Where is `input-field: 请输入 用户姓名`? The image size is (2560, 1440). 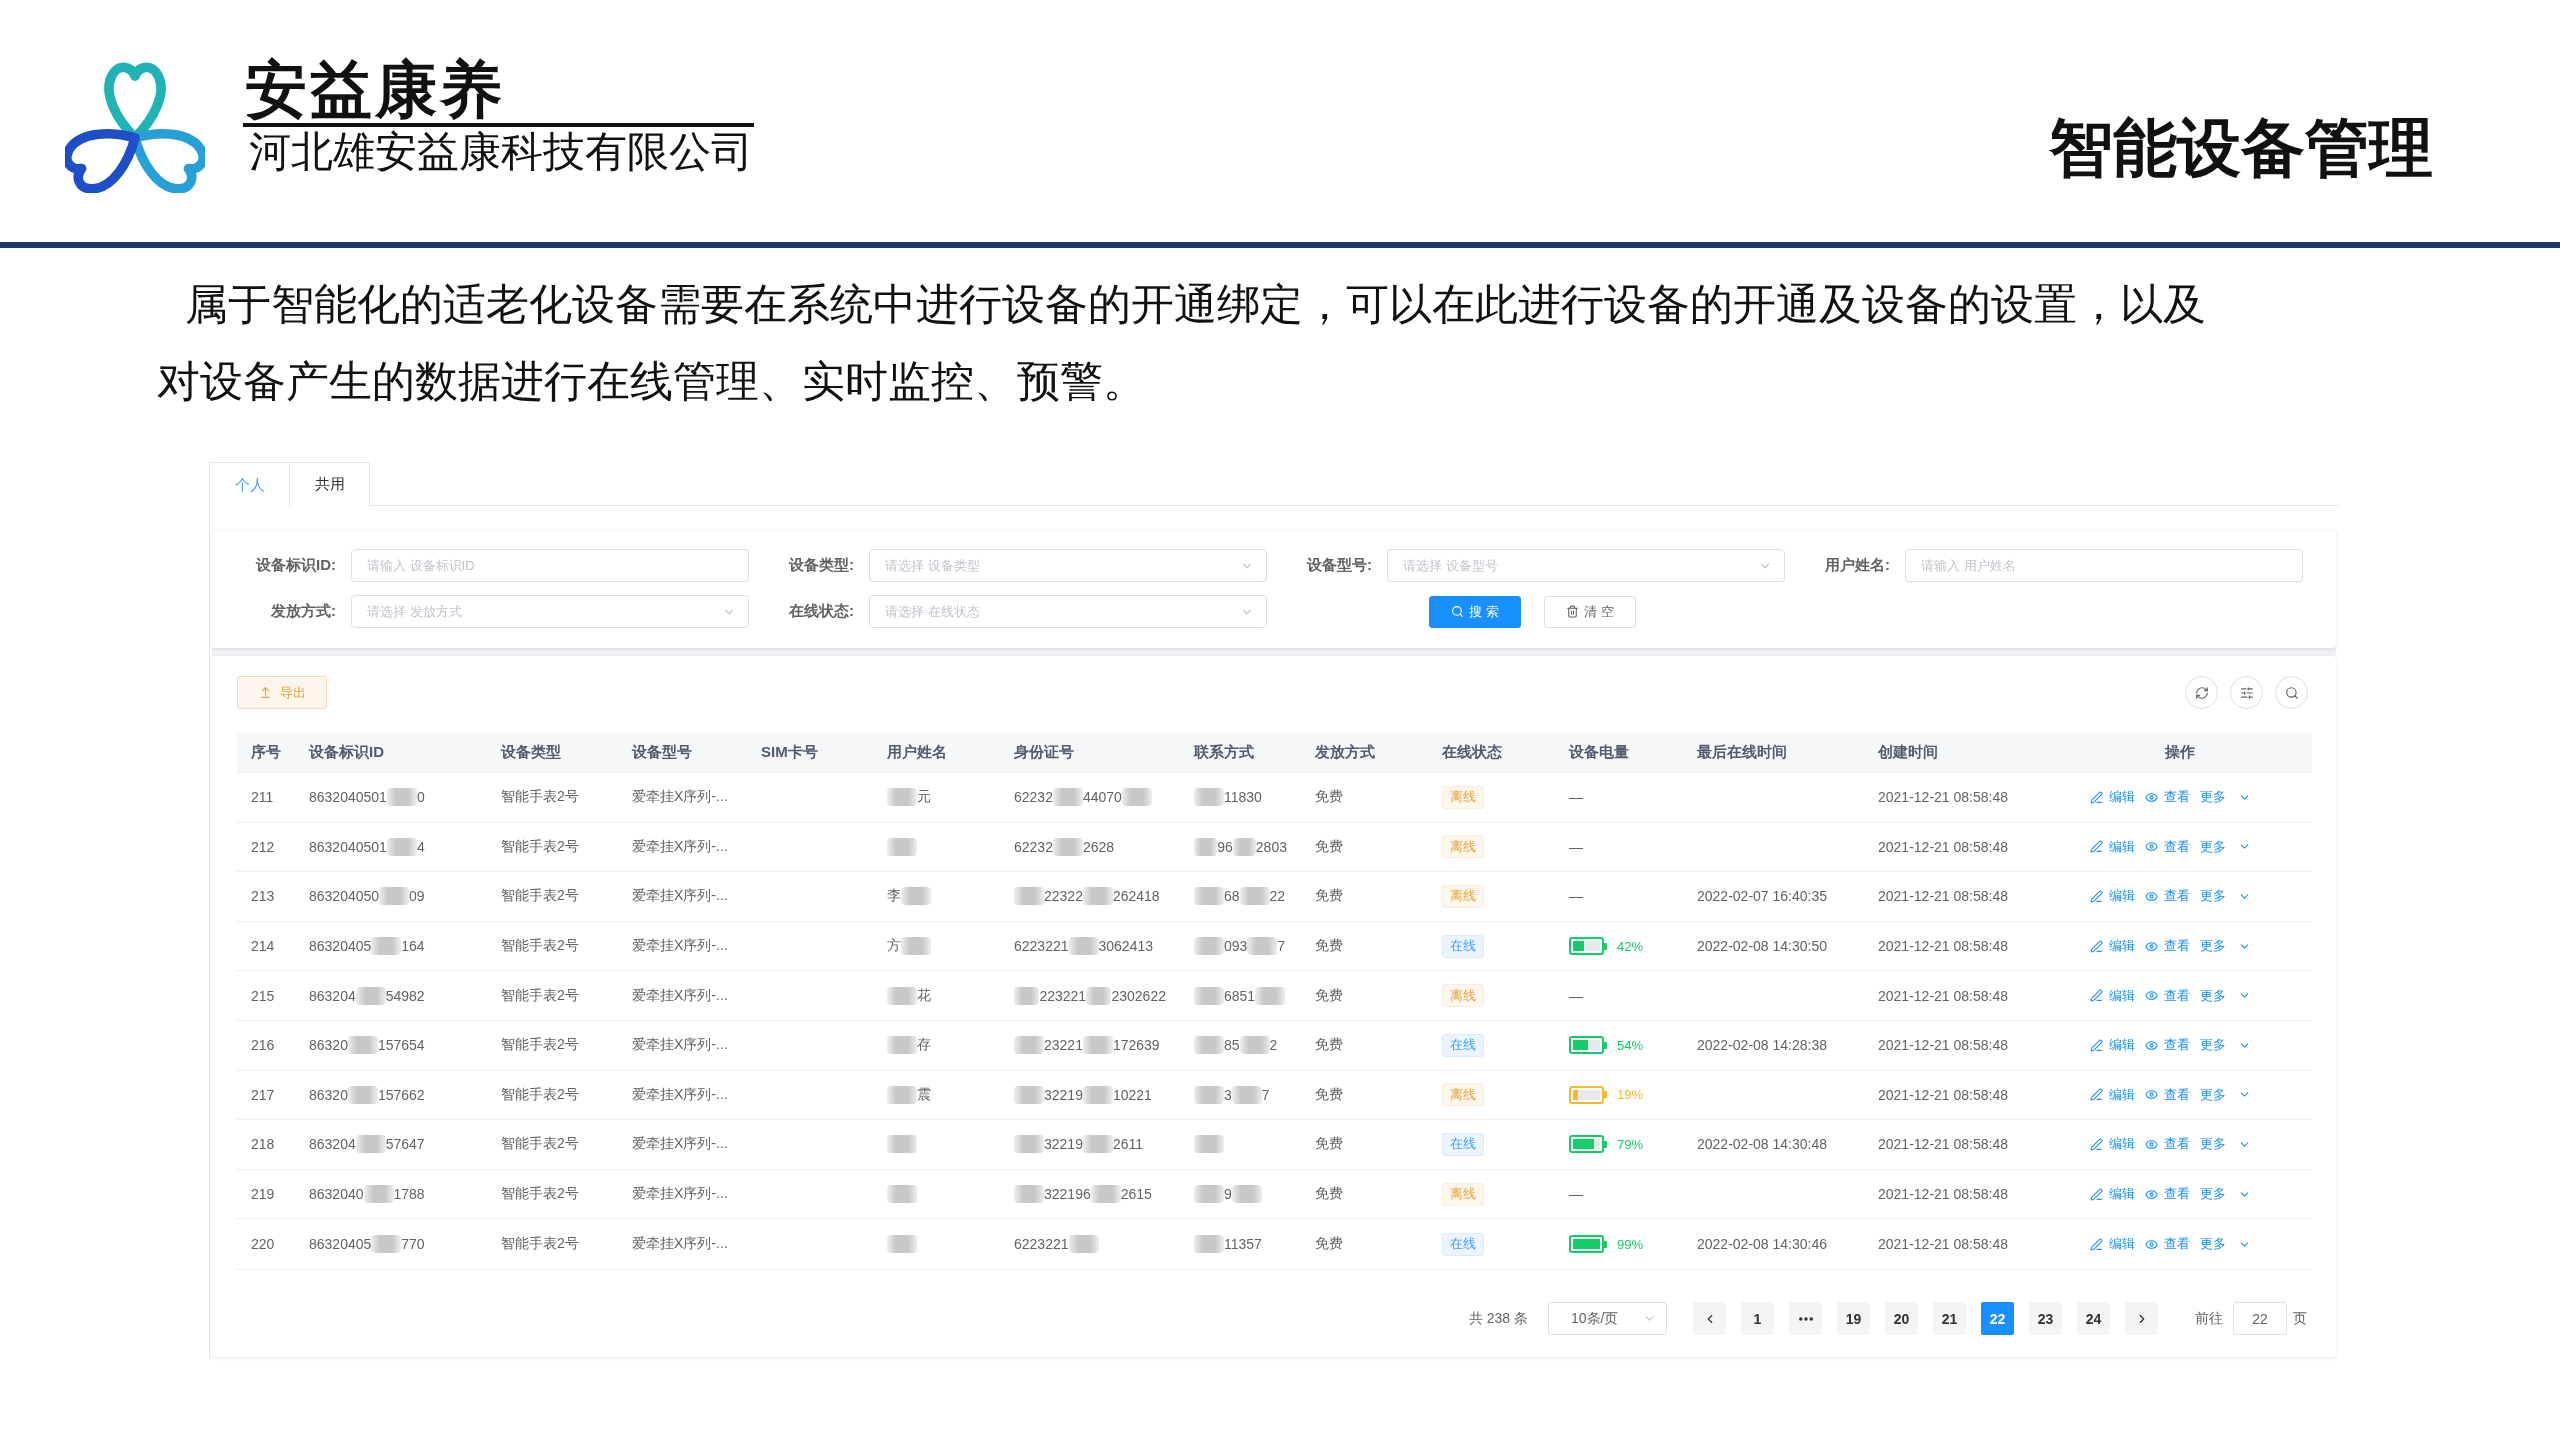
input-field: 请输入 用户姓名 is located at coordinates (2104, 565).